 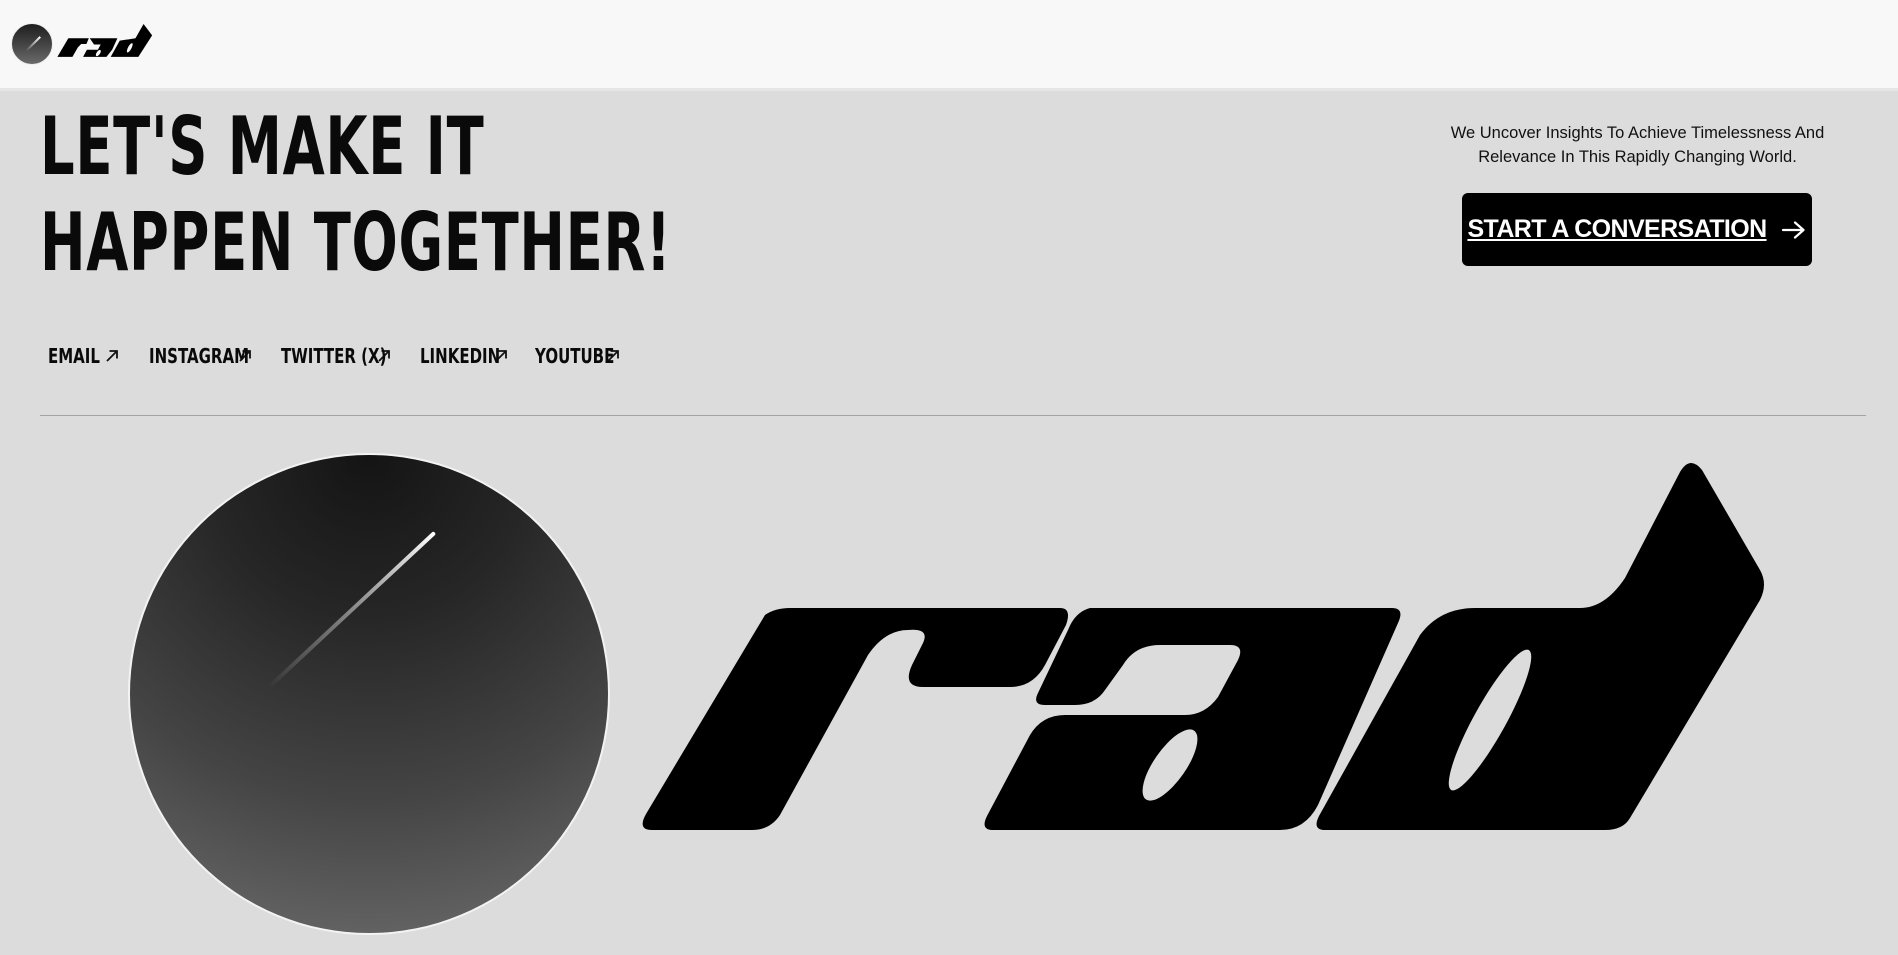 I want to click on top-navigation-bar, so click(x=949, y=45).